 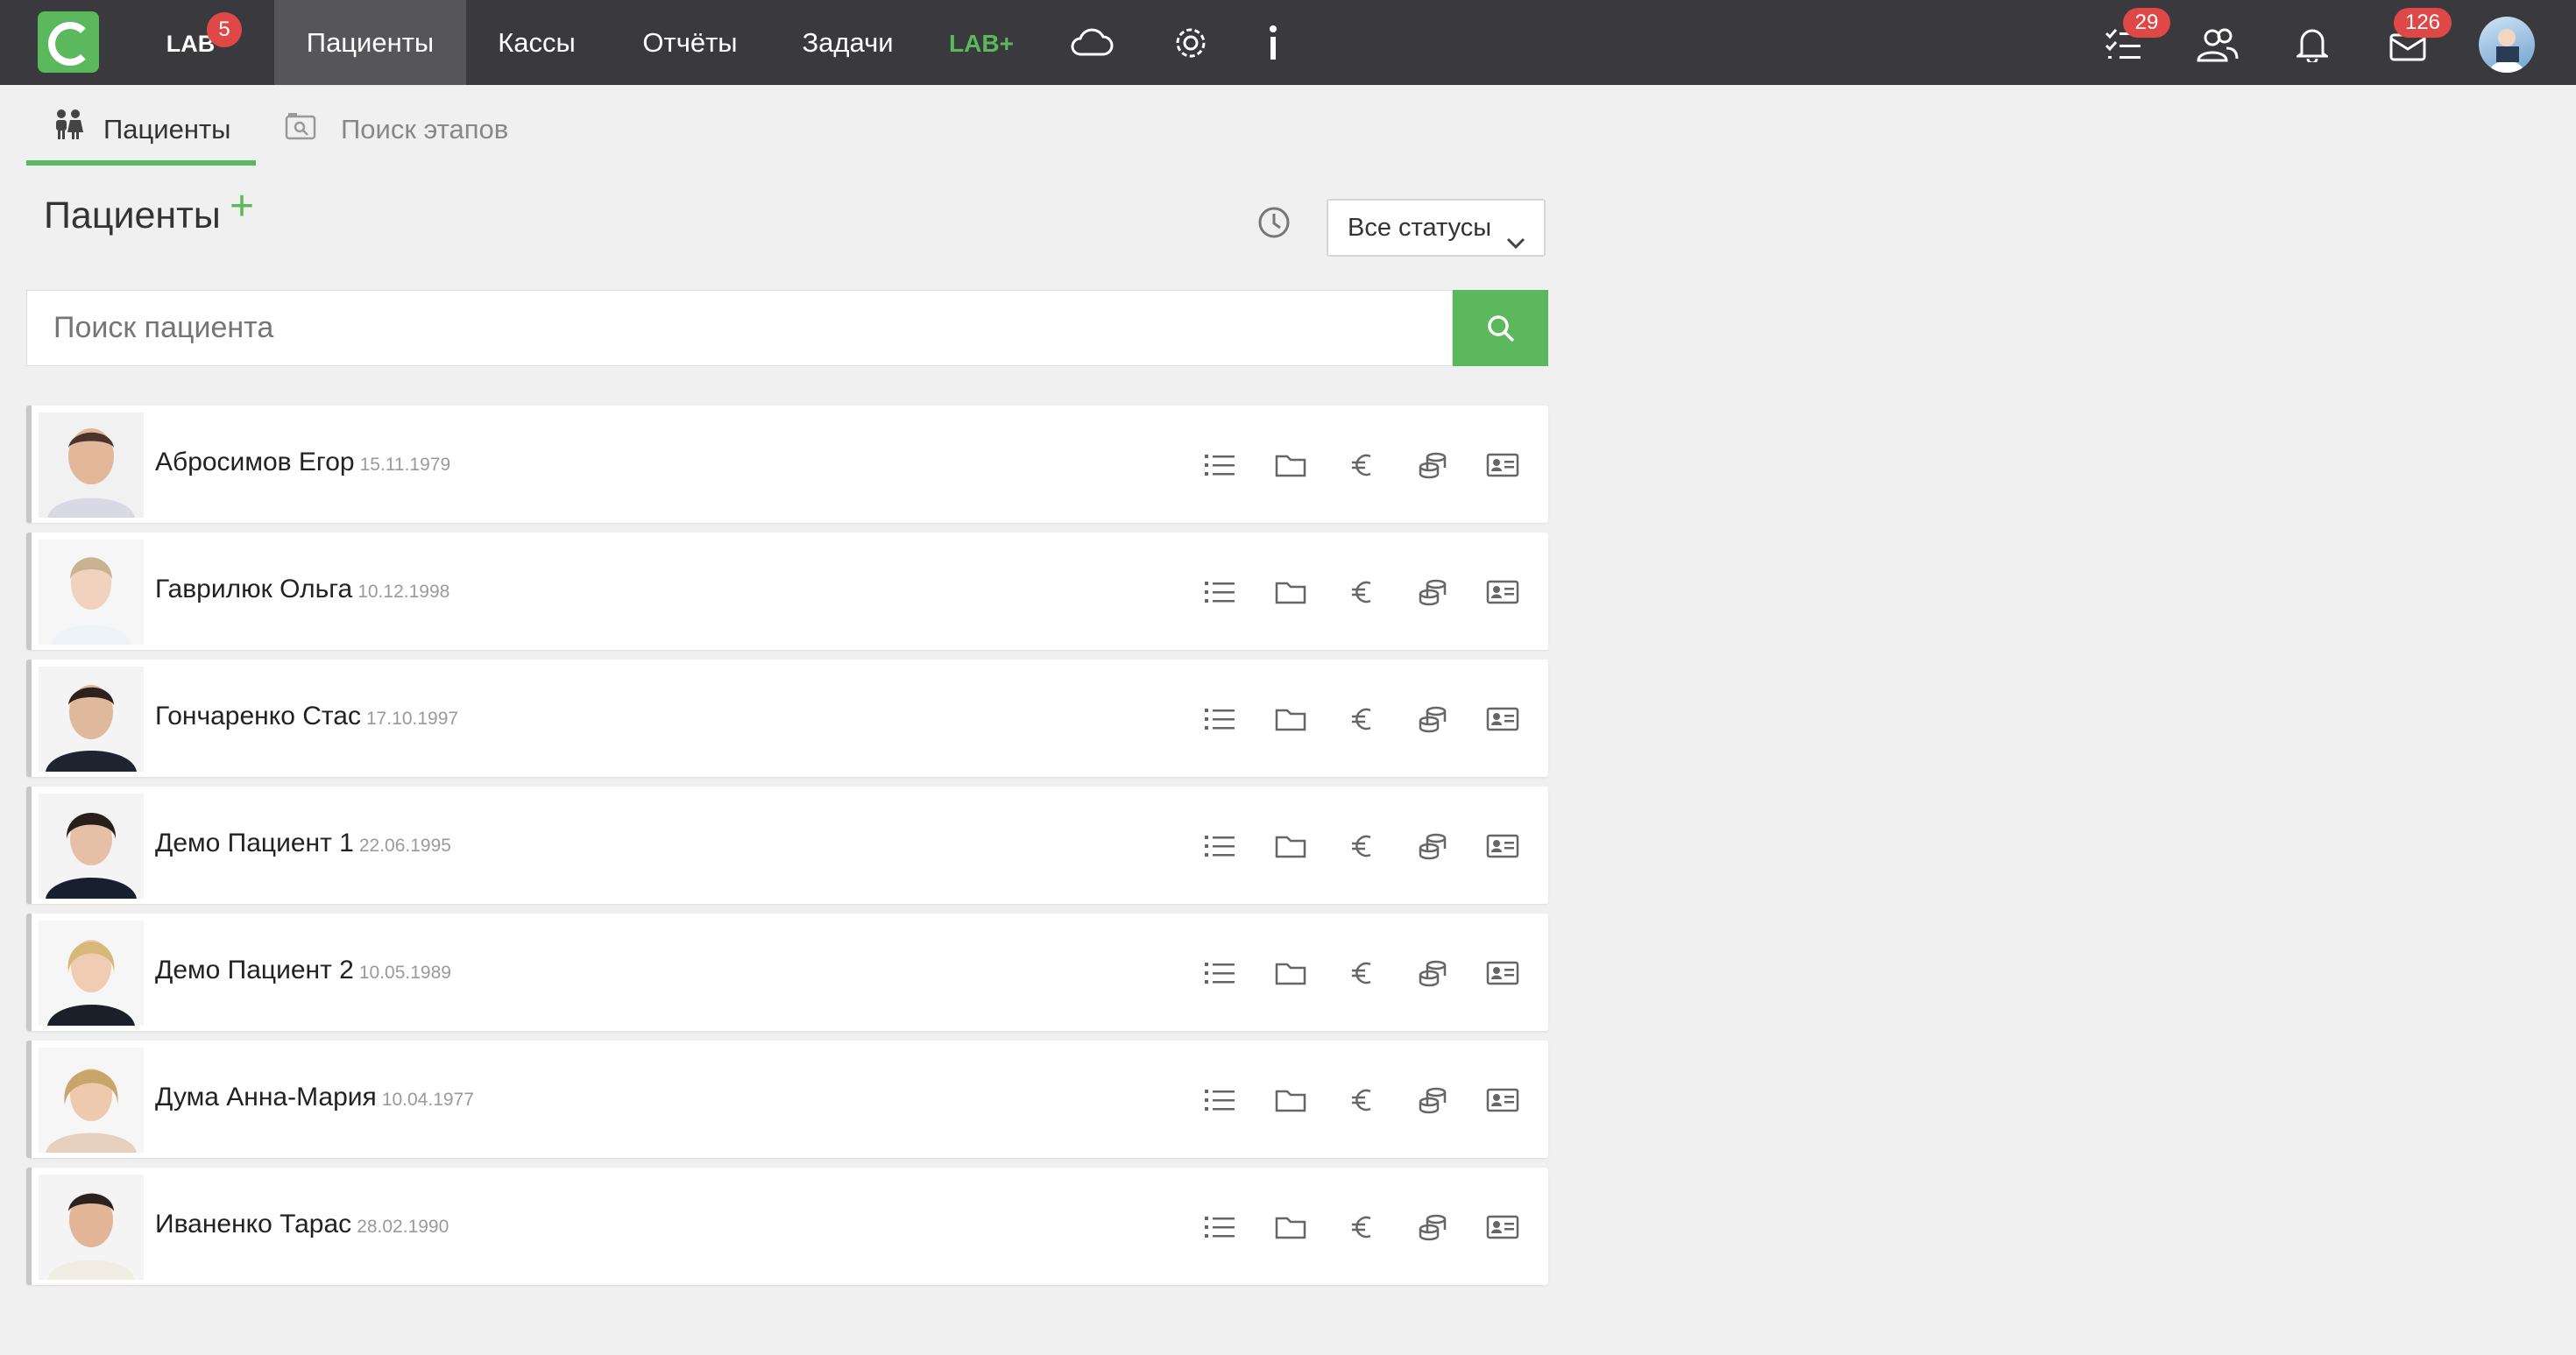 I want to click on page-title: Пациенты, so click(x=132, y=215).